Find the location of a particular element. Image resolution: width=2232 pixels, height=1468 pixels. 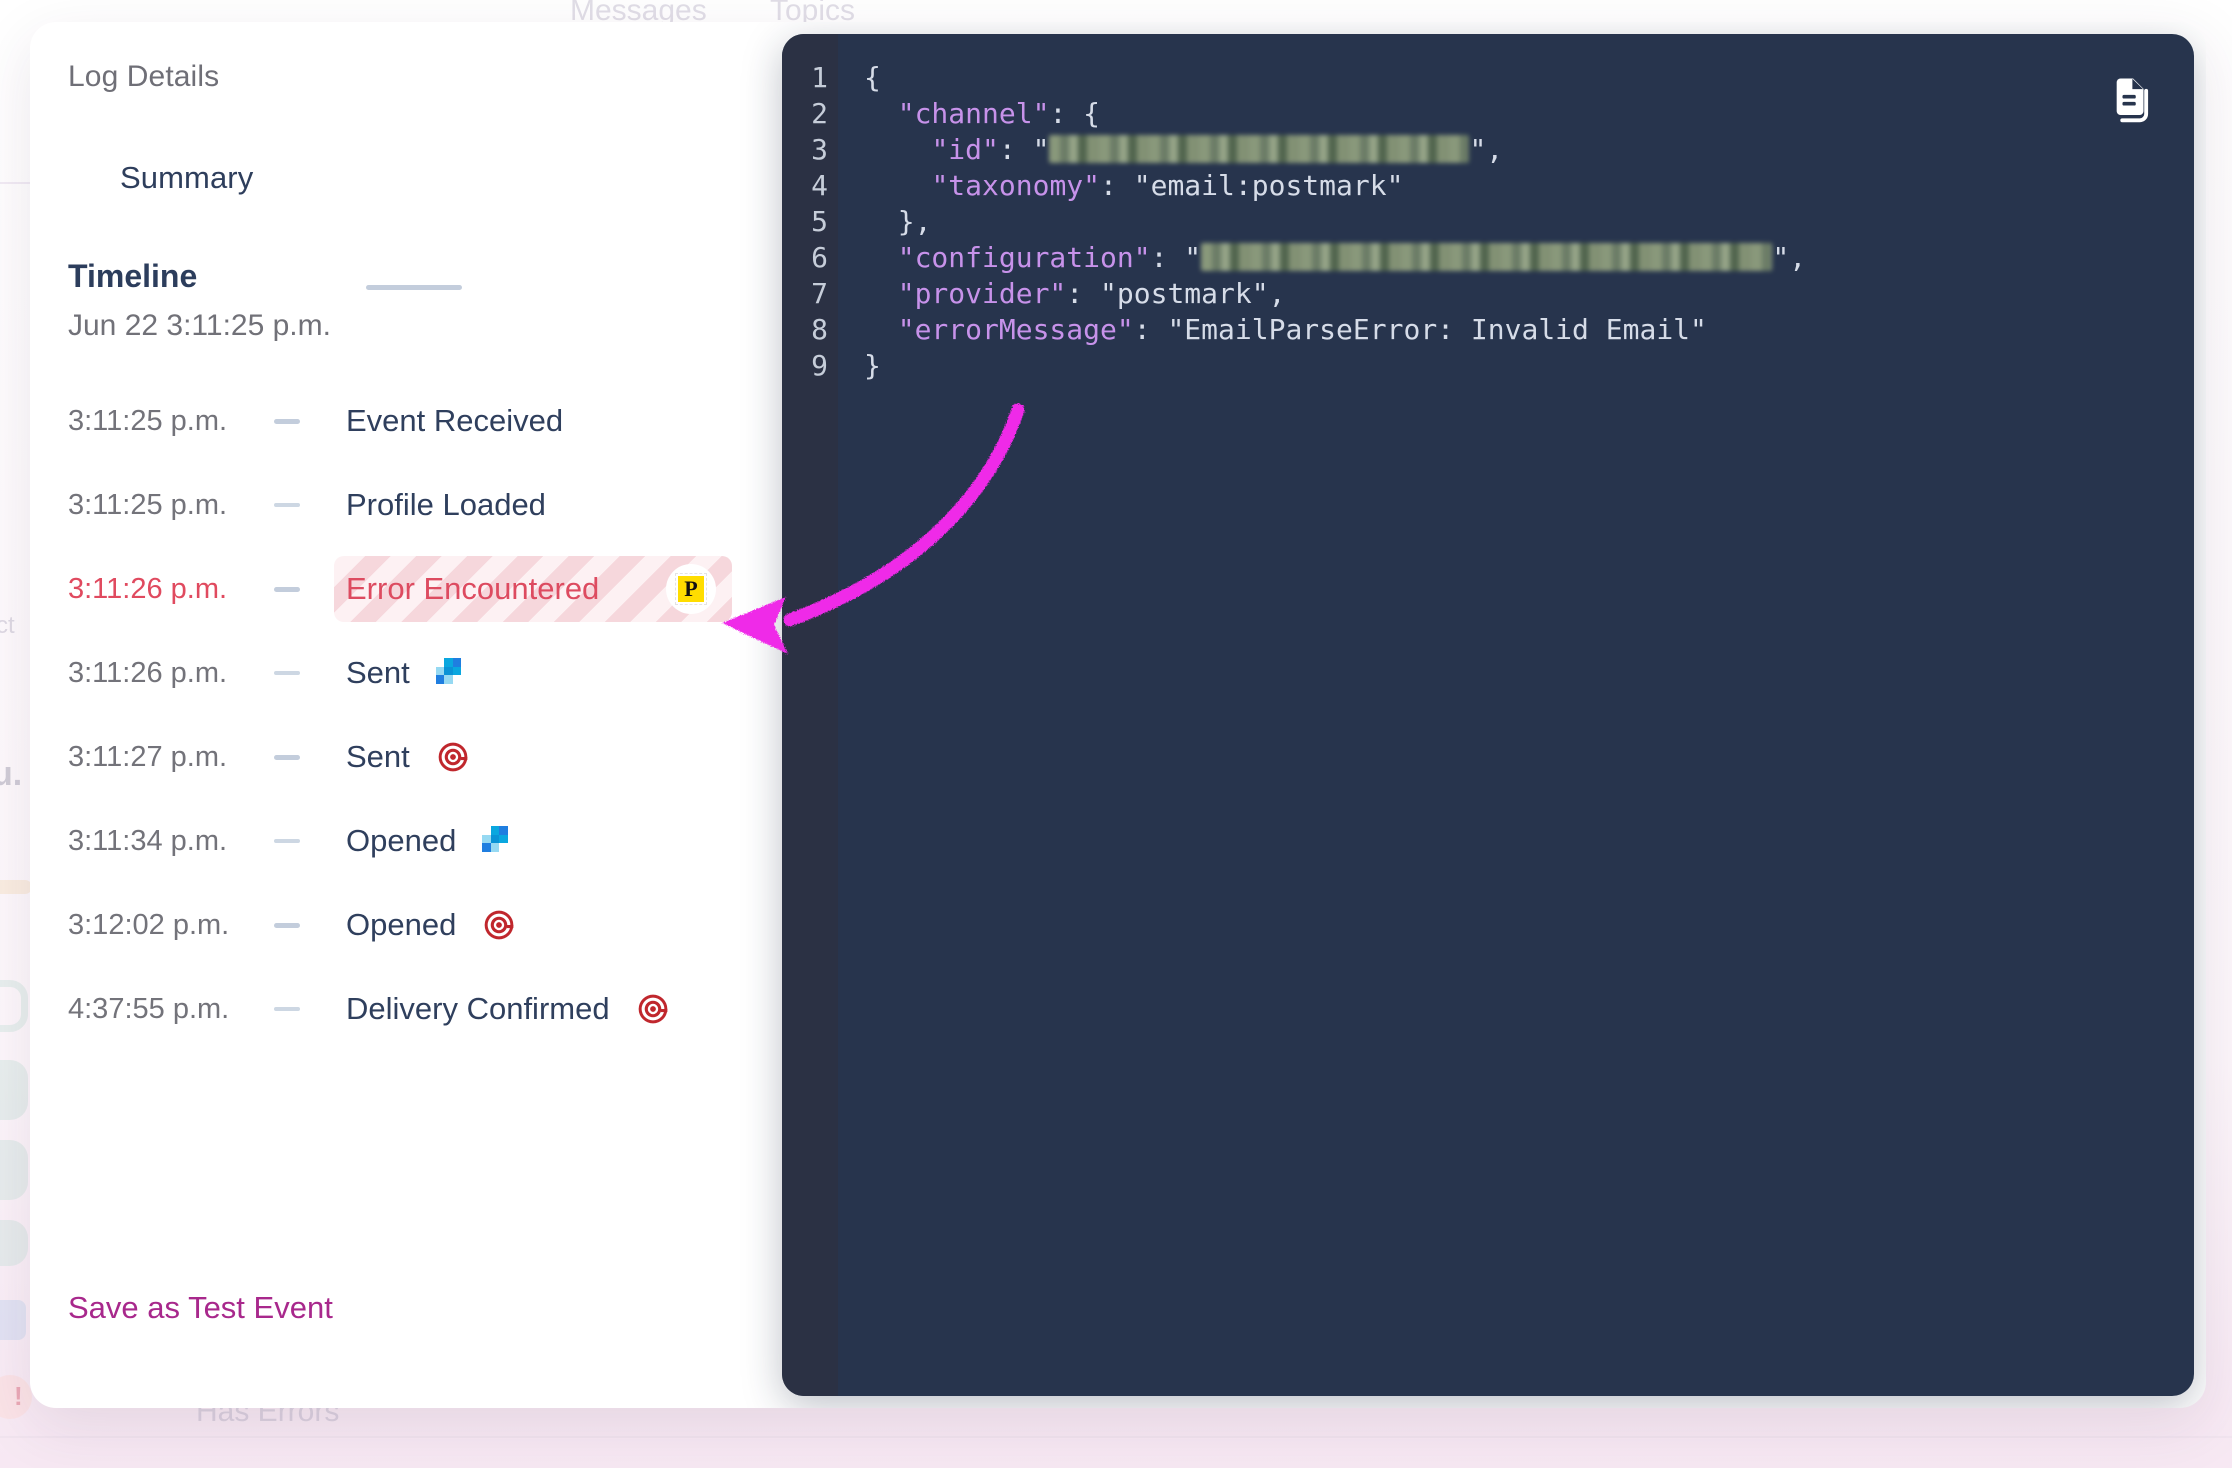

code-line: "id": " ", is located at coordinates (1217, 149).